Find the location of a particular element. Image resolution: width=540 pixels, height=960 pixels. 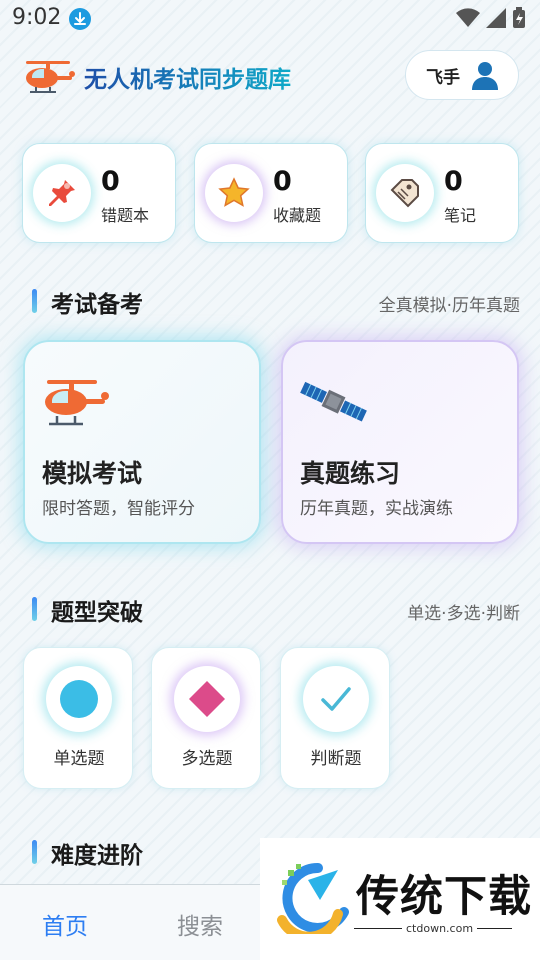

status-icons is located at coordinates (491, 18).